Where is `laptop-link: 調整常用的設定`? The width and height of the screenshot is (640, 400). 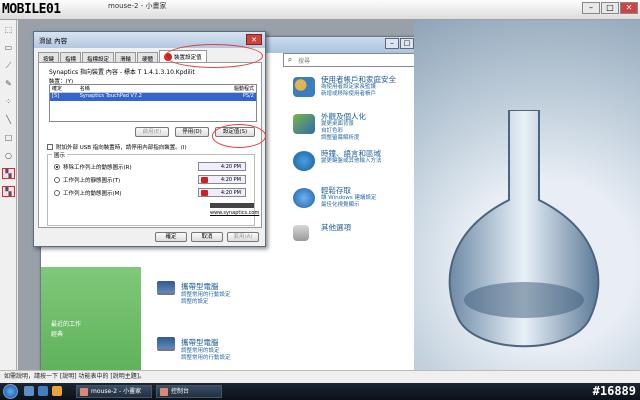 laptop-link: 調整常用的設定 is located at coordinates (206, 351).